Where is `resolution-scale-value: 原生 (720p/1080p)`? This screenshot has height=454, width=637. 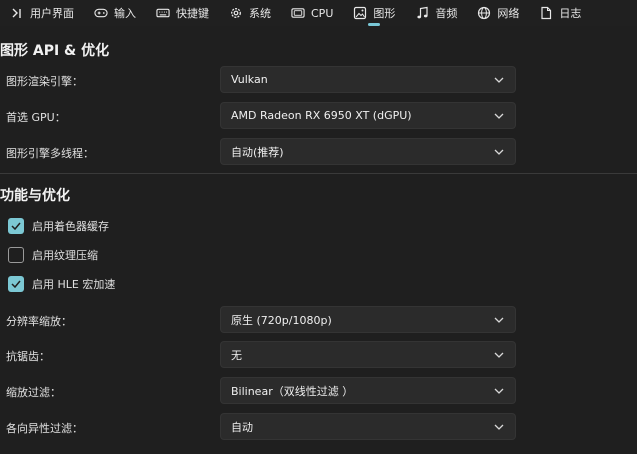
resolution-scale-value: 原生 (720p/1080p) is located at coordinates (281, 320).